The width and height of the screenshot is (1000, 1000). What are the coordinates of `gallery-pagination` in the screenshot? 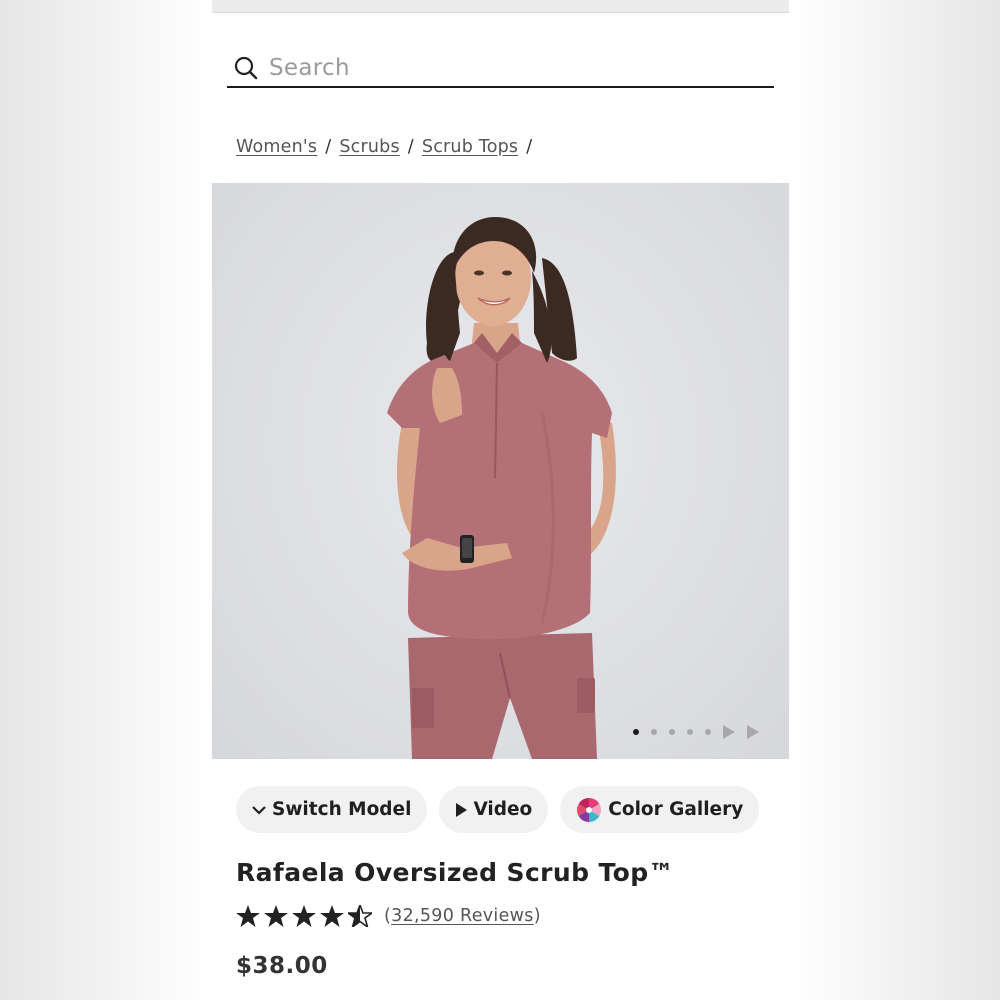 It's located at (696, 732).